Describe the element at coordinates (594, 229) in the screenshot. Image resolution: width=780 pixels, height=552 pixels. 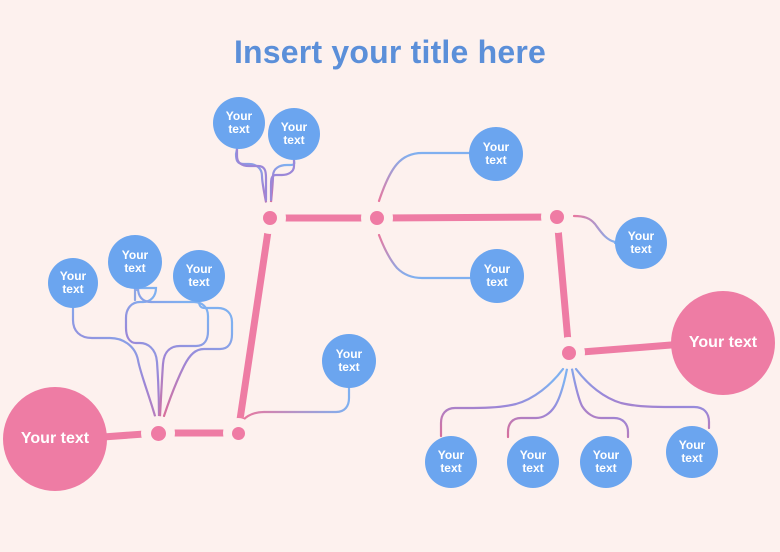
I see `wire-right-bubble` at that location.